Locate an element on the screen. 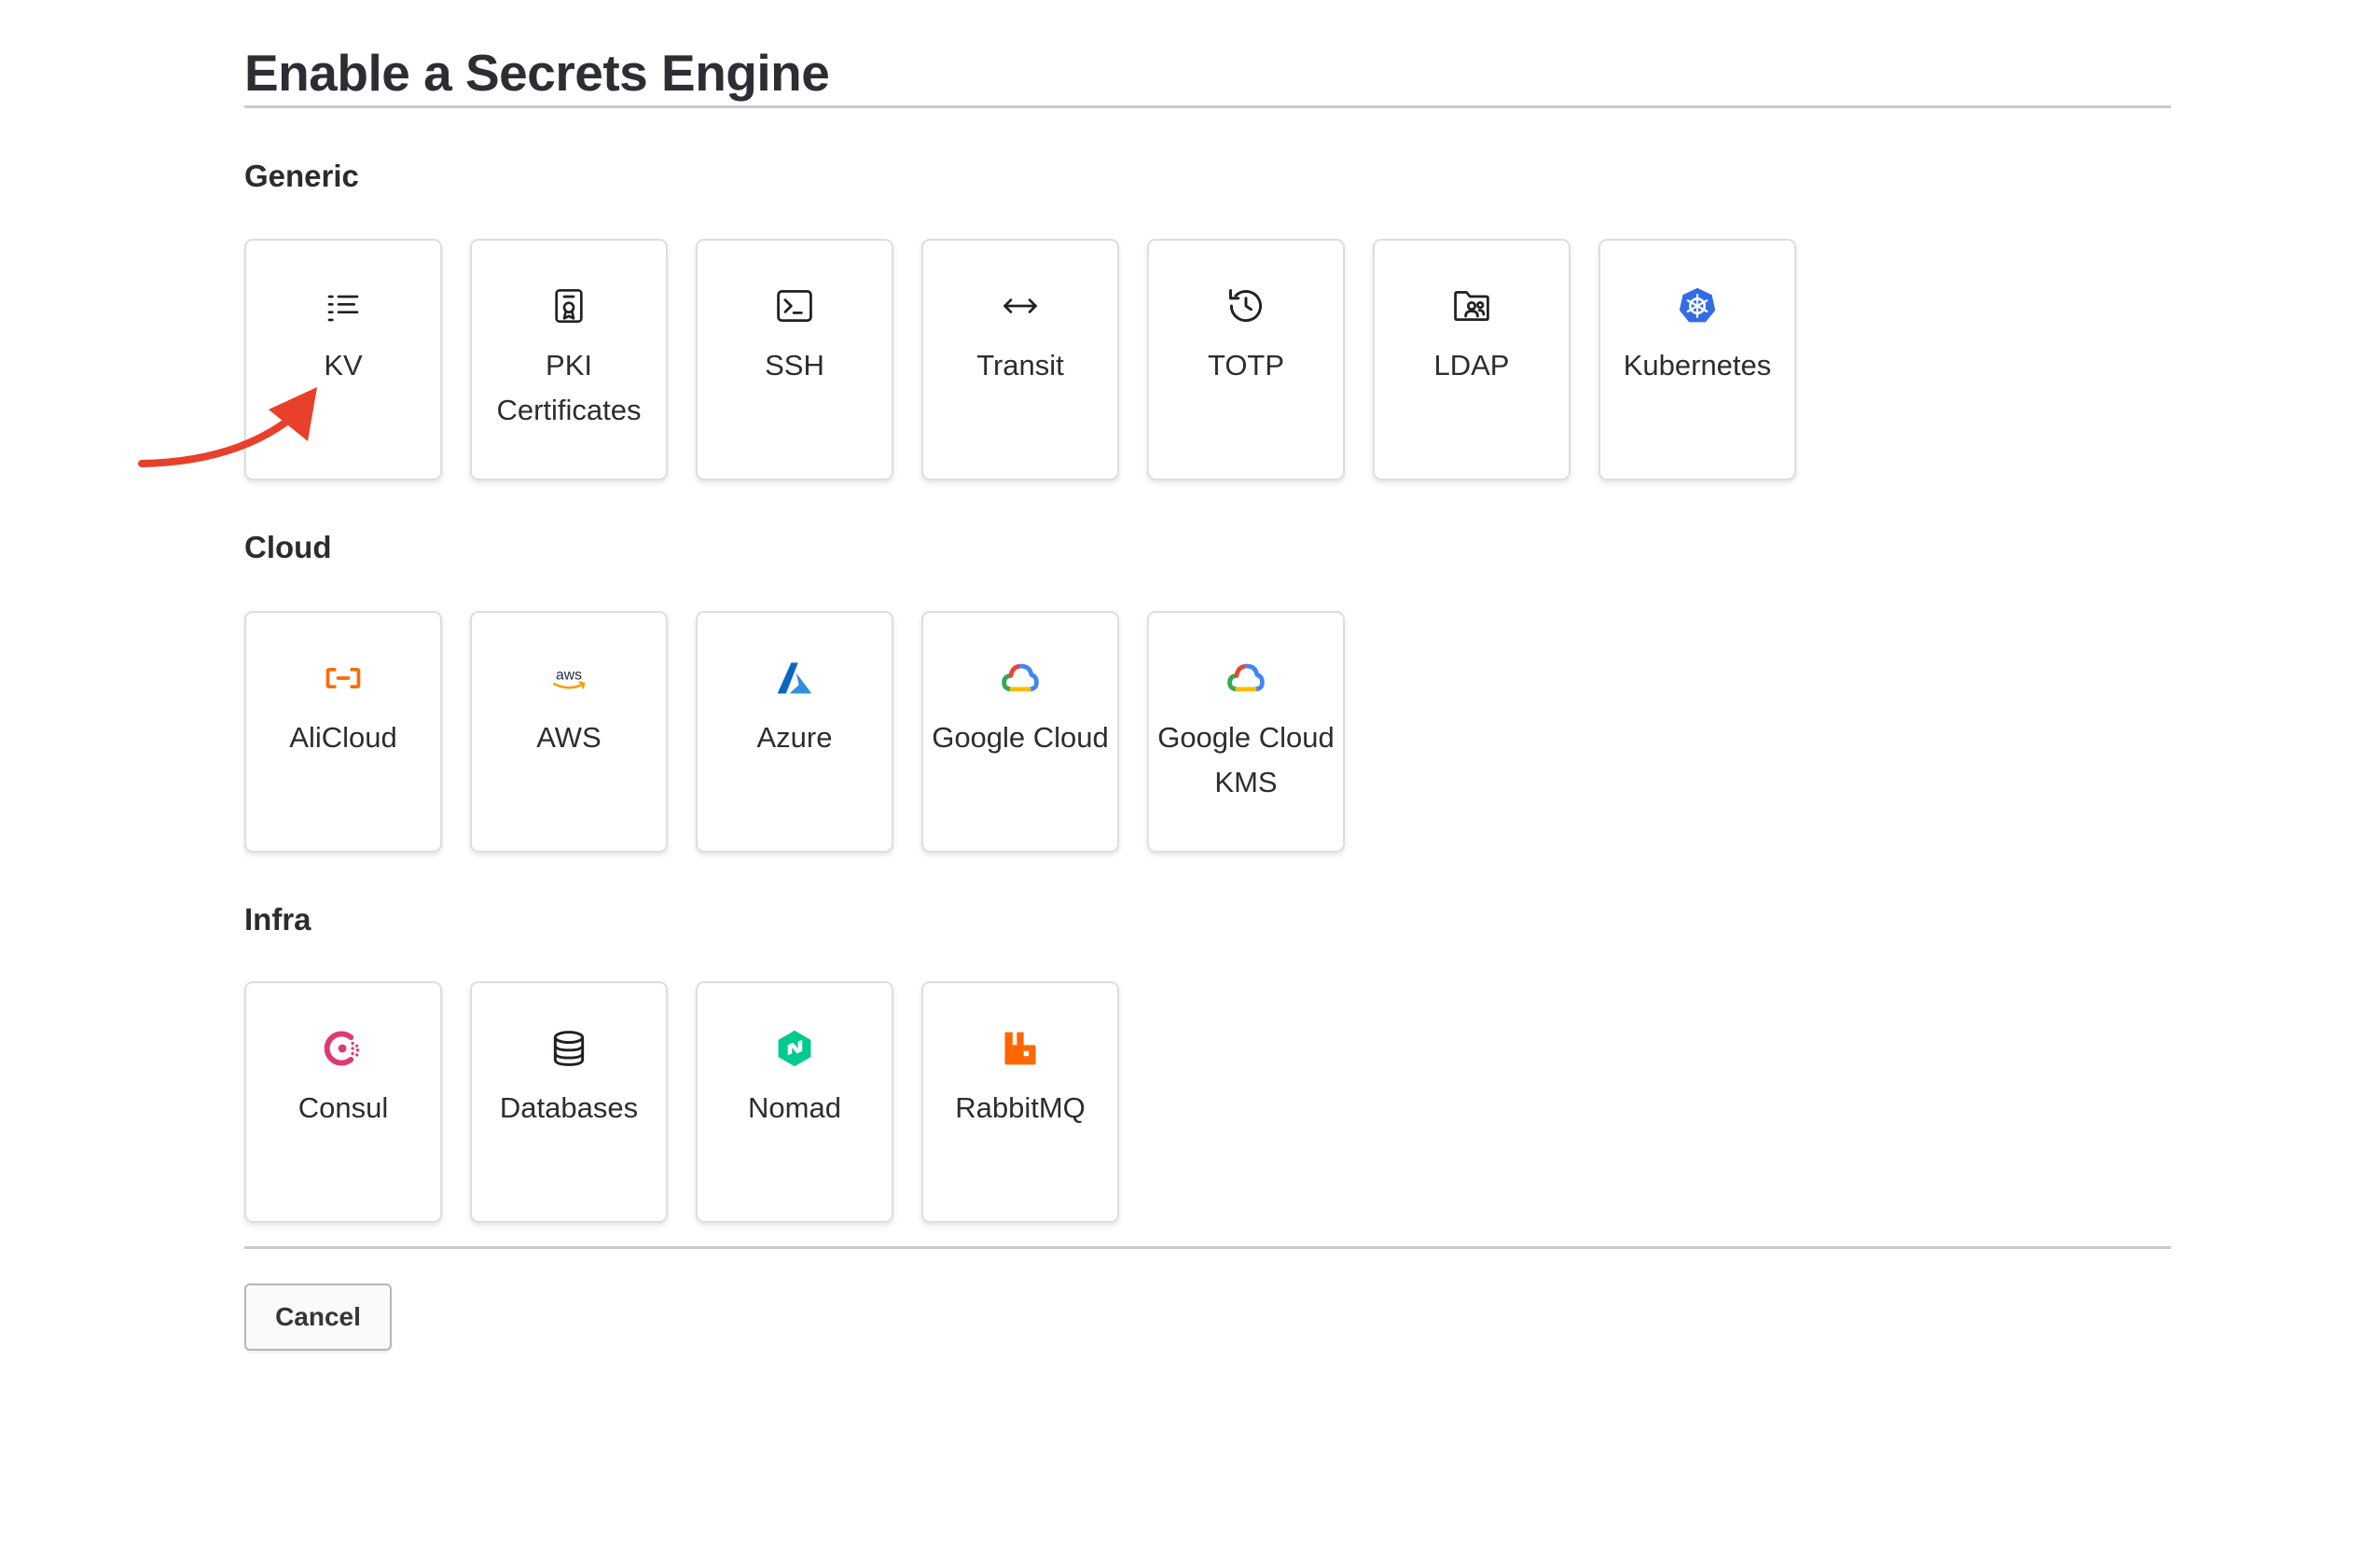 The height and width of the screenshot is (1554, 2380). azure-icon is located at coordinates (794, 678).